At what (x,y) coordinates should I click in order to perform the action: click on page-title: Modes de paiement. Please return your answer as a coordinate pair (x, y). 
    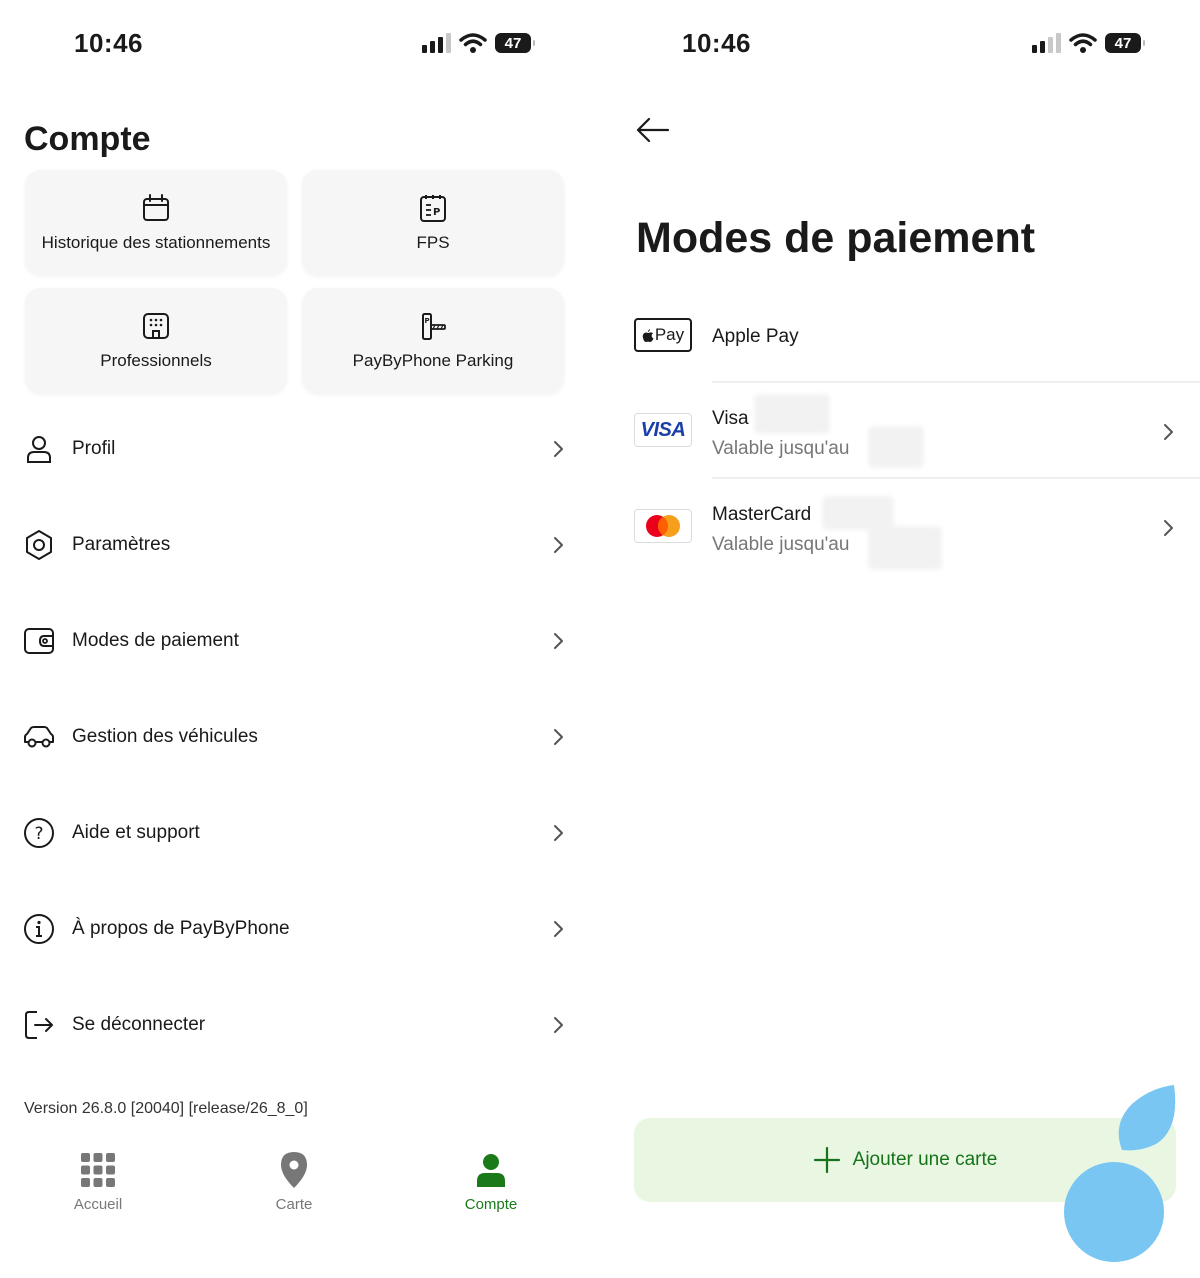
    Looking at the image, I should click on (836, 238).